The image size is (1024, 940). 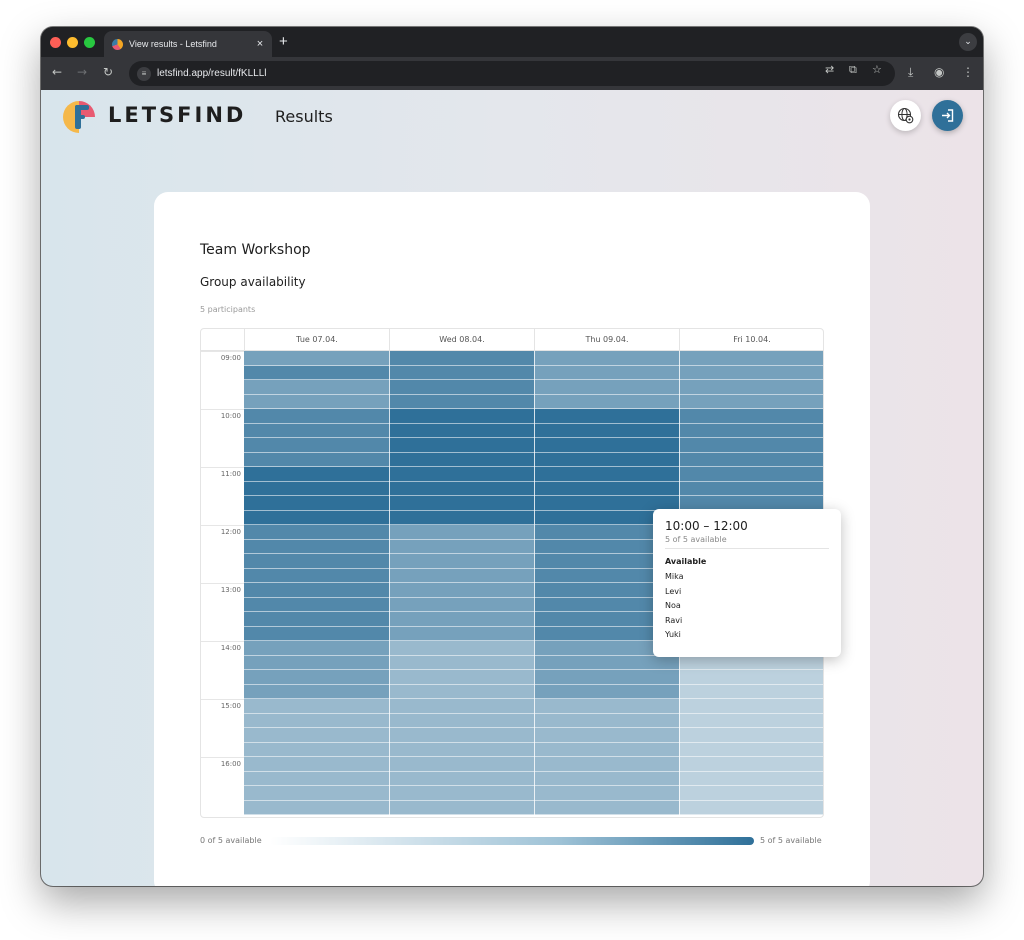 I want to click on browser-tab: View results - Letsfind ×, so click(x=188, y=44).